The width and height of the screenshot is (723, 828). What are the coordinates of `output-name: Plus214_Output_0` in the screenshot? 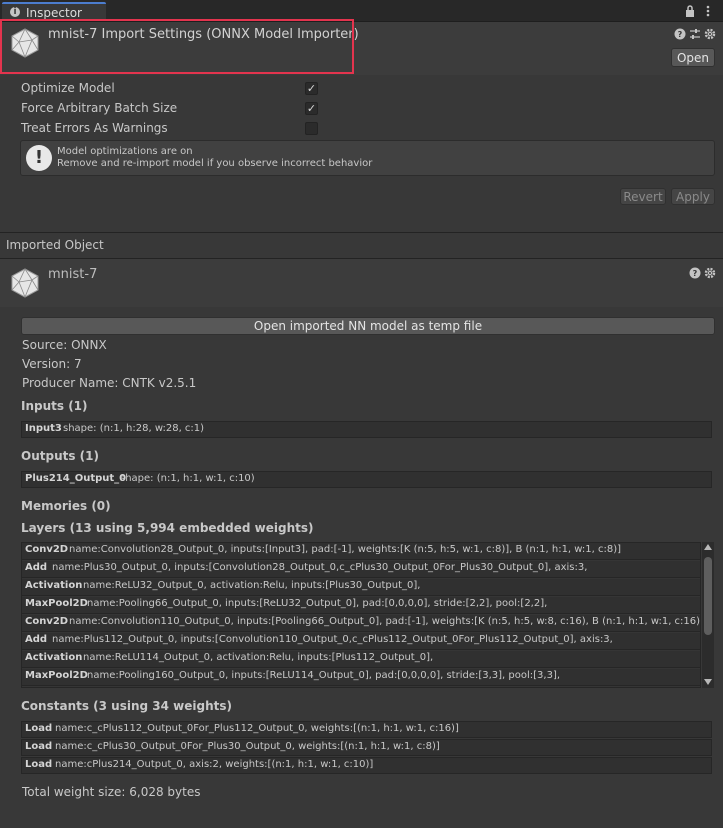 It's located at (76, 478).